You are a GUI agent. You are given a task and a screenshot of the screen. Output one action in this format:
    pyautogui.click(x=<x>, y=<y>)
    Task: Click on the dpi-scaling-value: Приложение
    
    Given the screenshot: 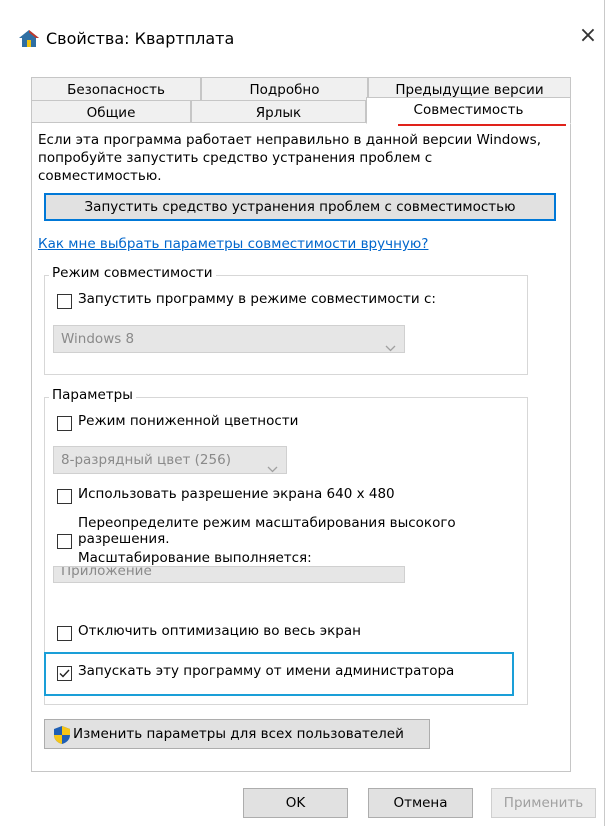 What is the action you would take?
    pyautogui.click(x=106, y=572)
    